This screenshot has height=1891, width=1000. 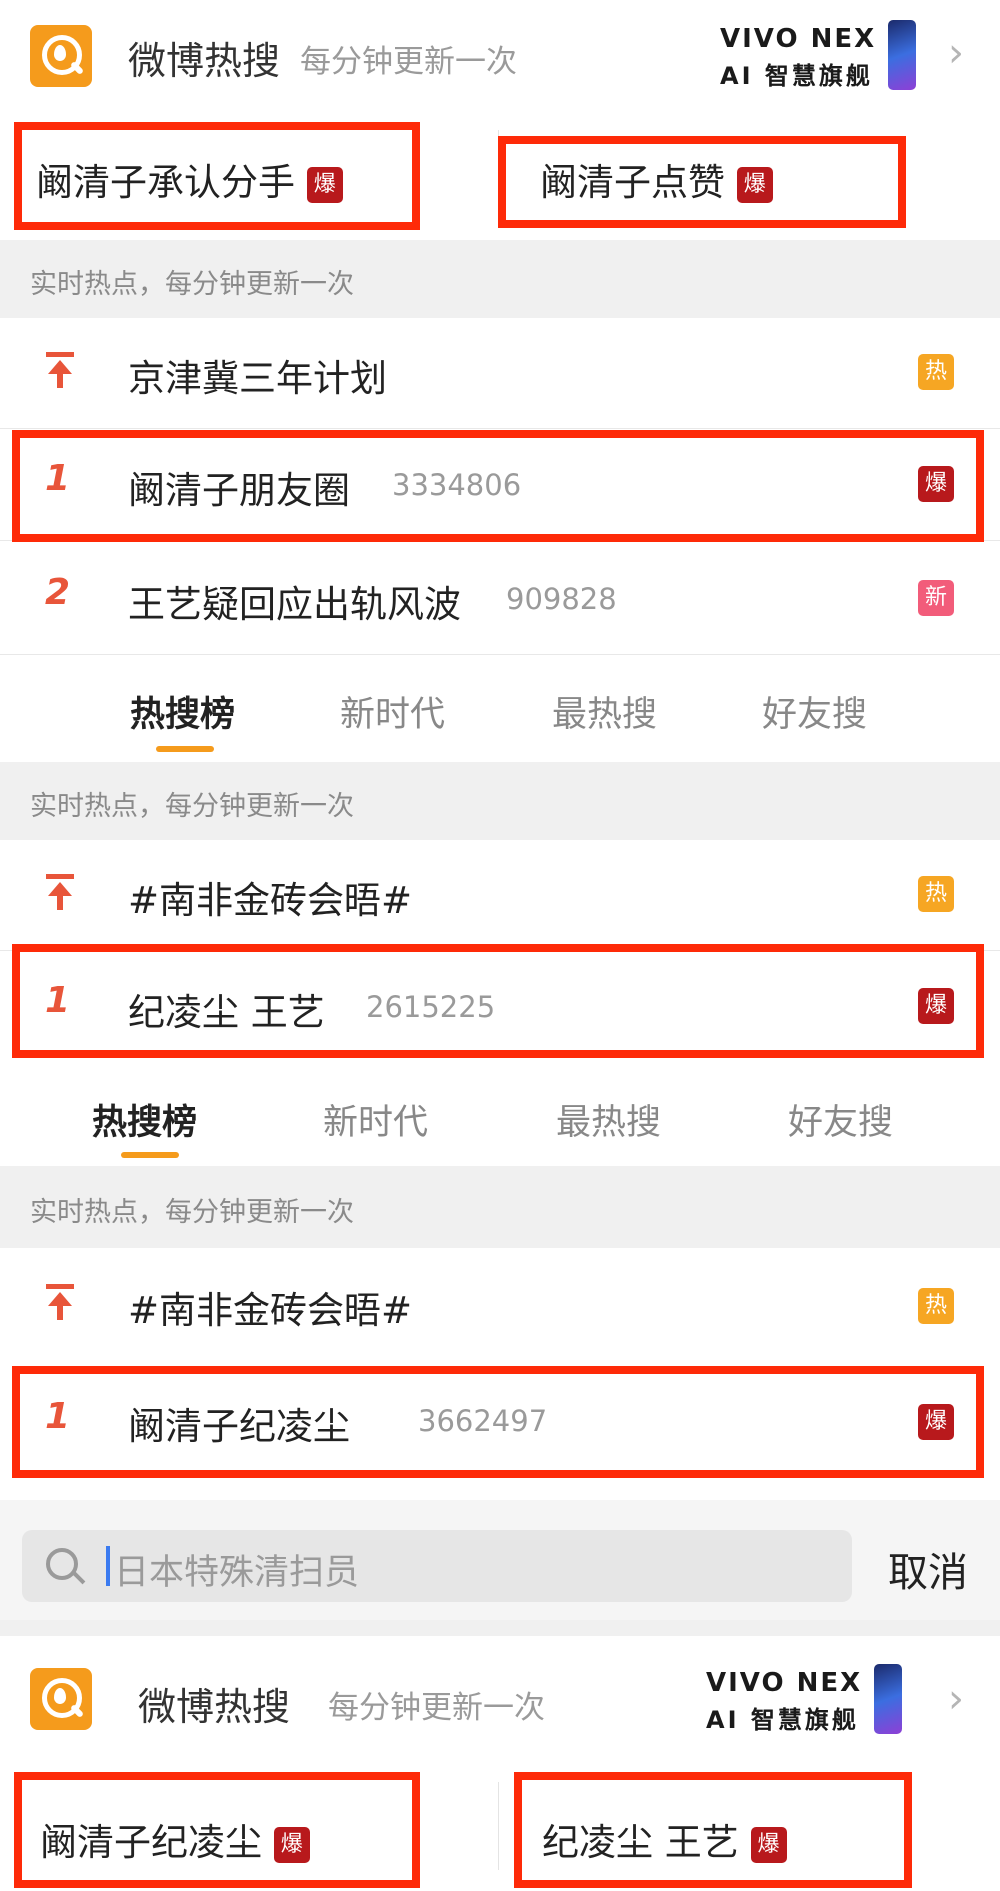 I want to click on hot-topic-item: 纪凌尘 王艺 爆, so click(x=664, y=1839).